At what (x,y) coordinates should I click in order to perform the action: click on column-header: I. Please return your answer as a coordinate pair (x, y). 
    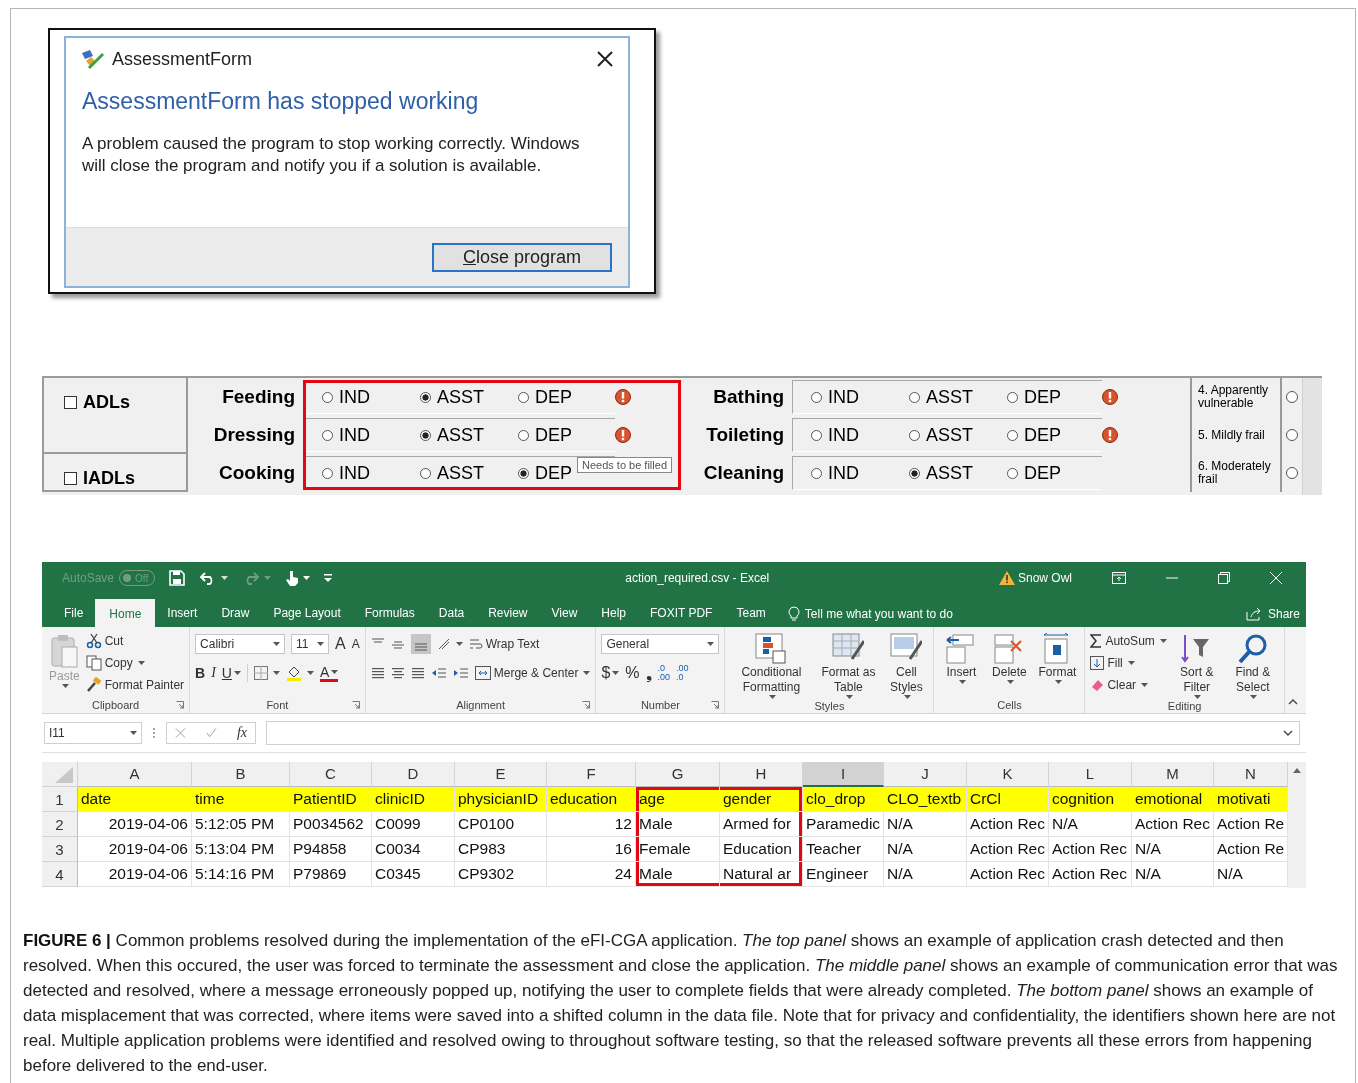
    Looking at the image, I should click on (843, 774).